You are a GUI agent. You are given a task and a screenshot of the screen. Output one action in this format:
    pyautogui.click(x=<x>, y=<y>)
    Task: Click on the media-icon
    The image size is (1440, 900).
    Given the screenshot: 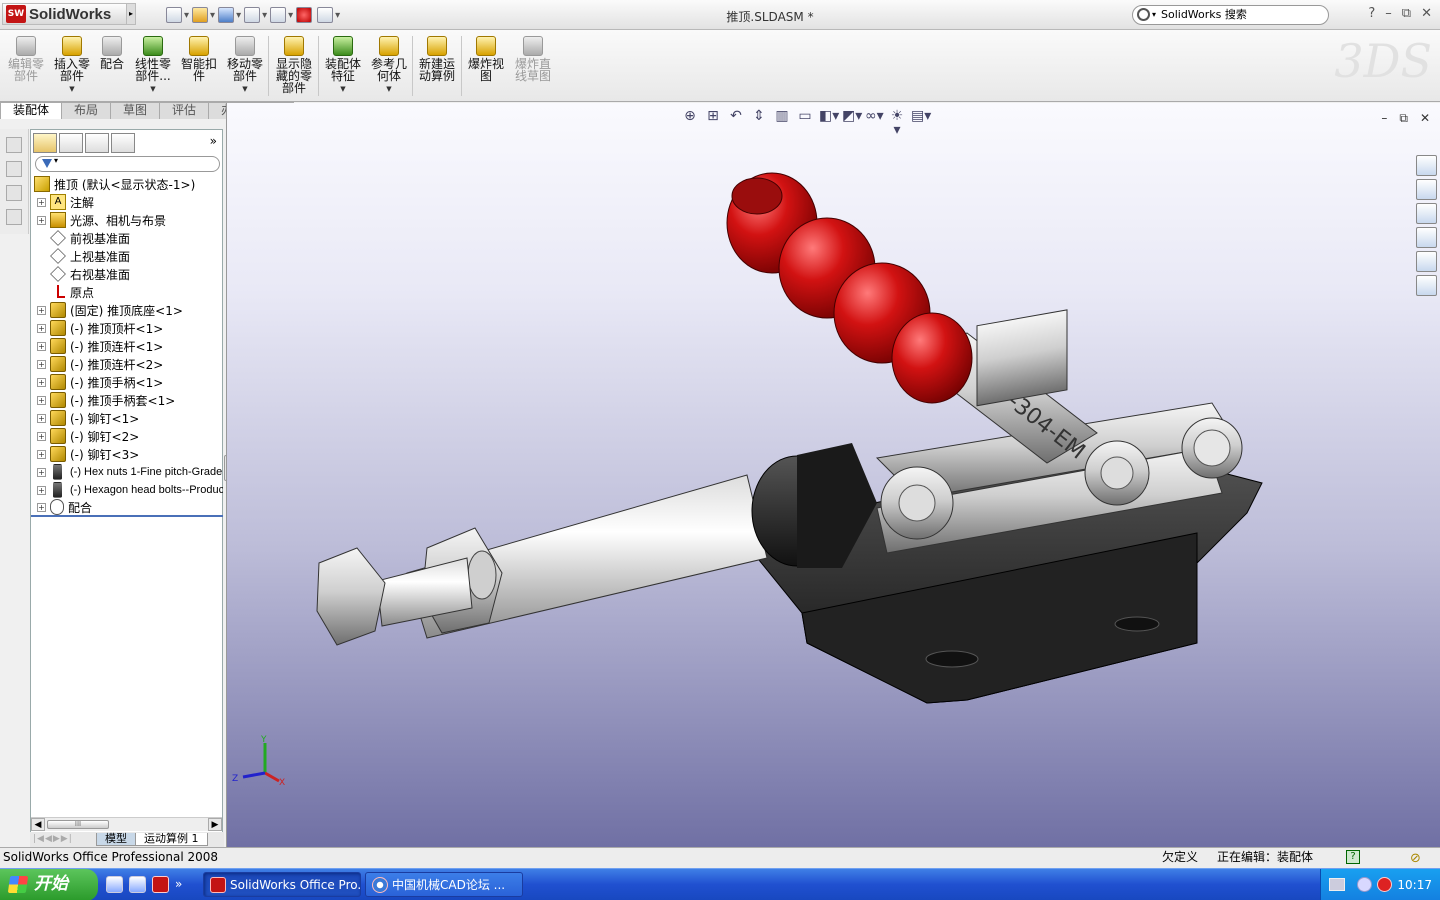 What is the action you would take?
    pyautogui.click(x=137, y=884)
    